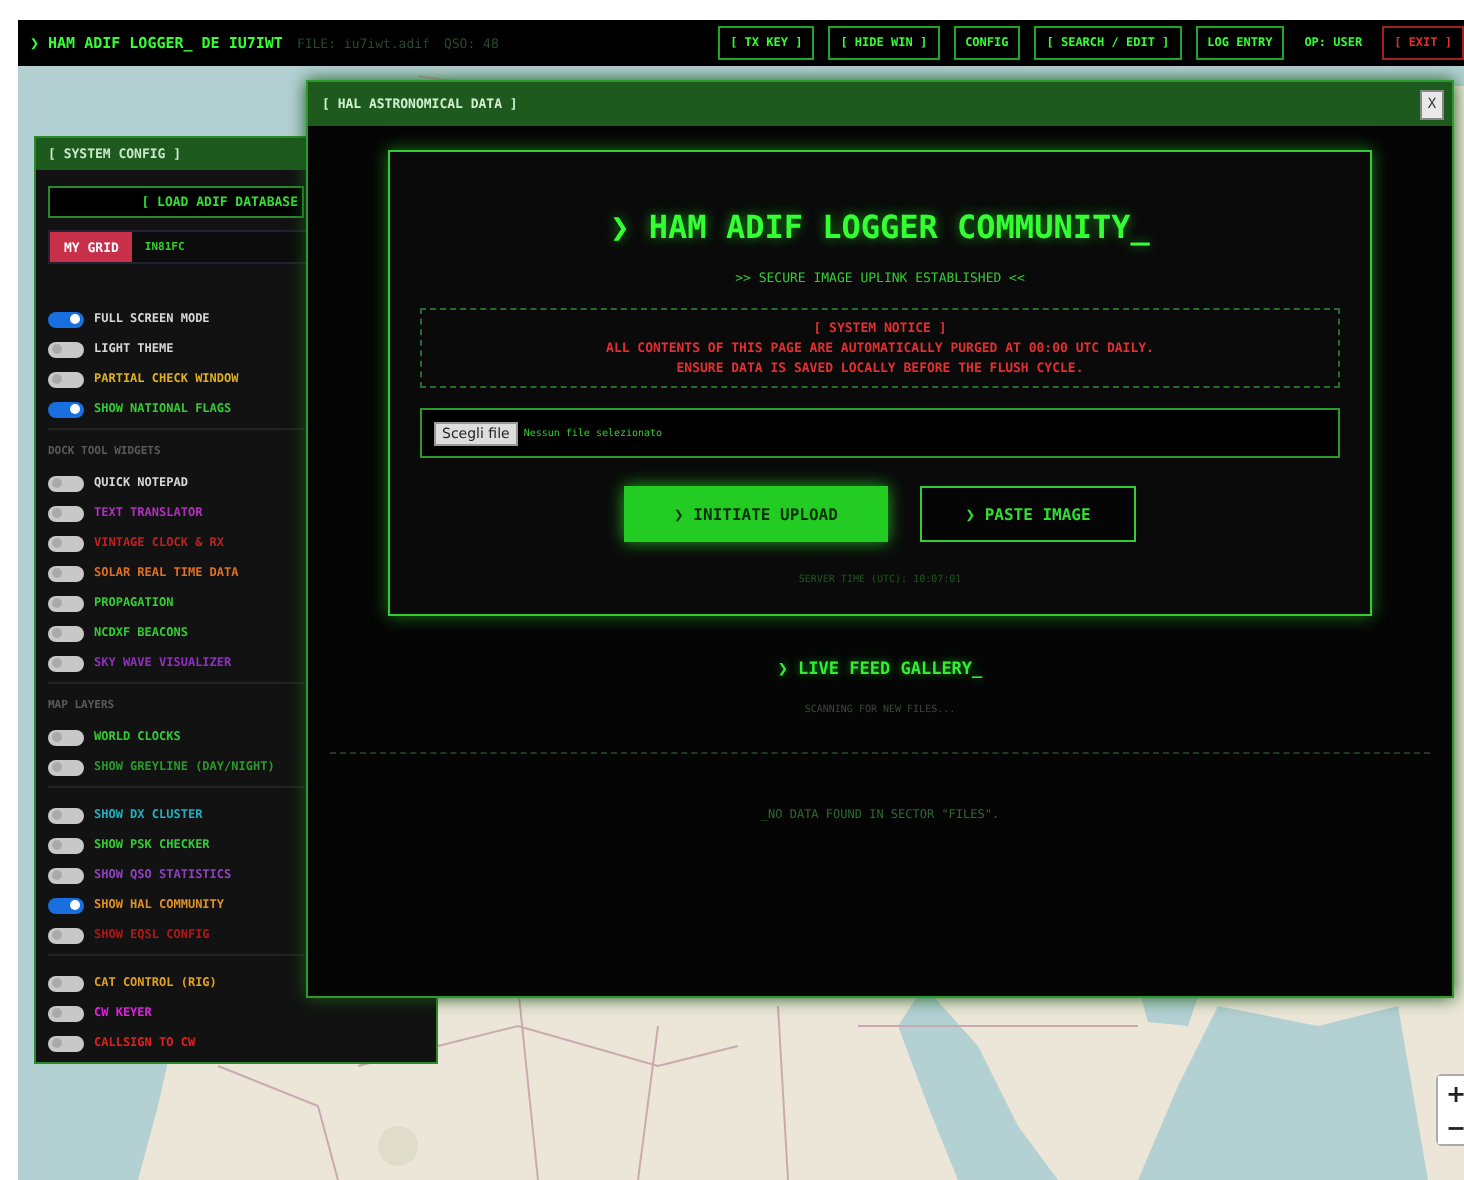  I want to click on community-heading: ❯ HAM ADIF LOGGER COMMUNITY_, so click(880, 227).